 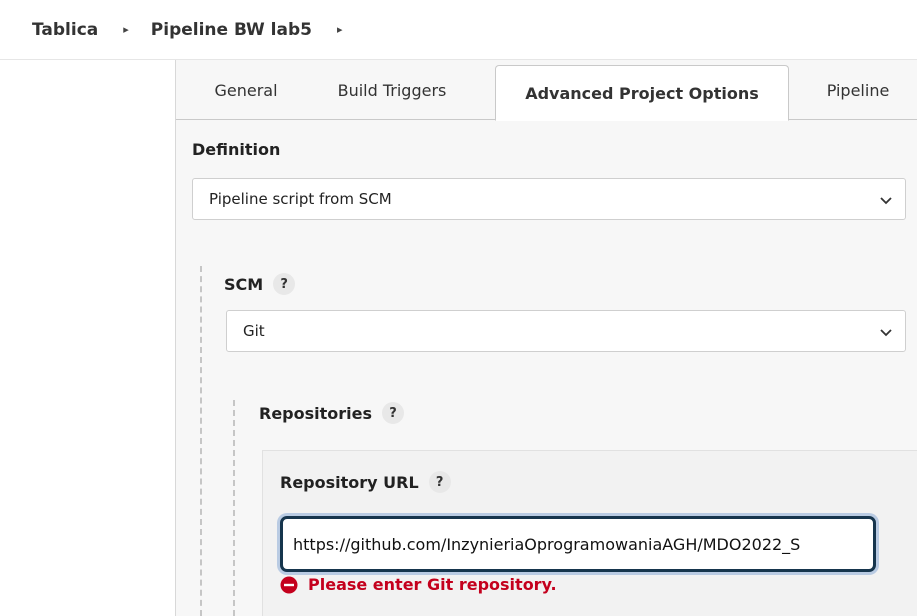 What do you see at coordinates (236, 149) in the screenshot?
I see `definition-label: Definition` at bounding box center [236, 149].